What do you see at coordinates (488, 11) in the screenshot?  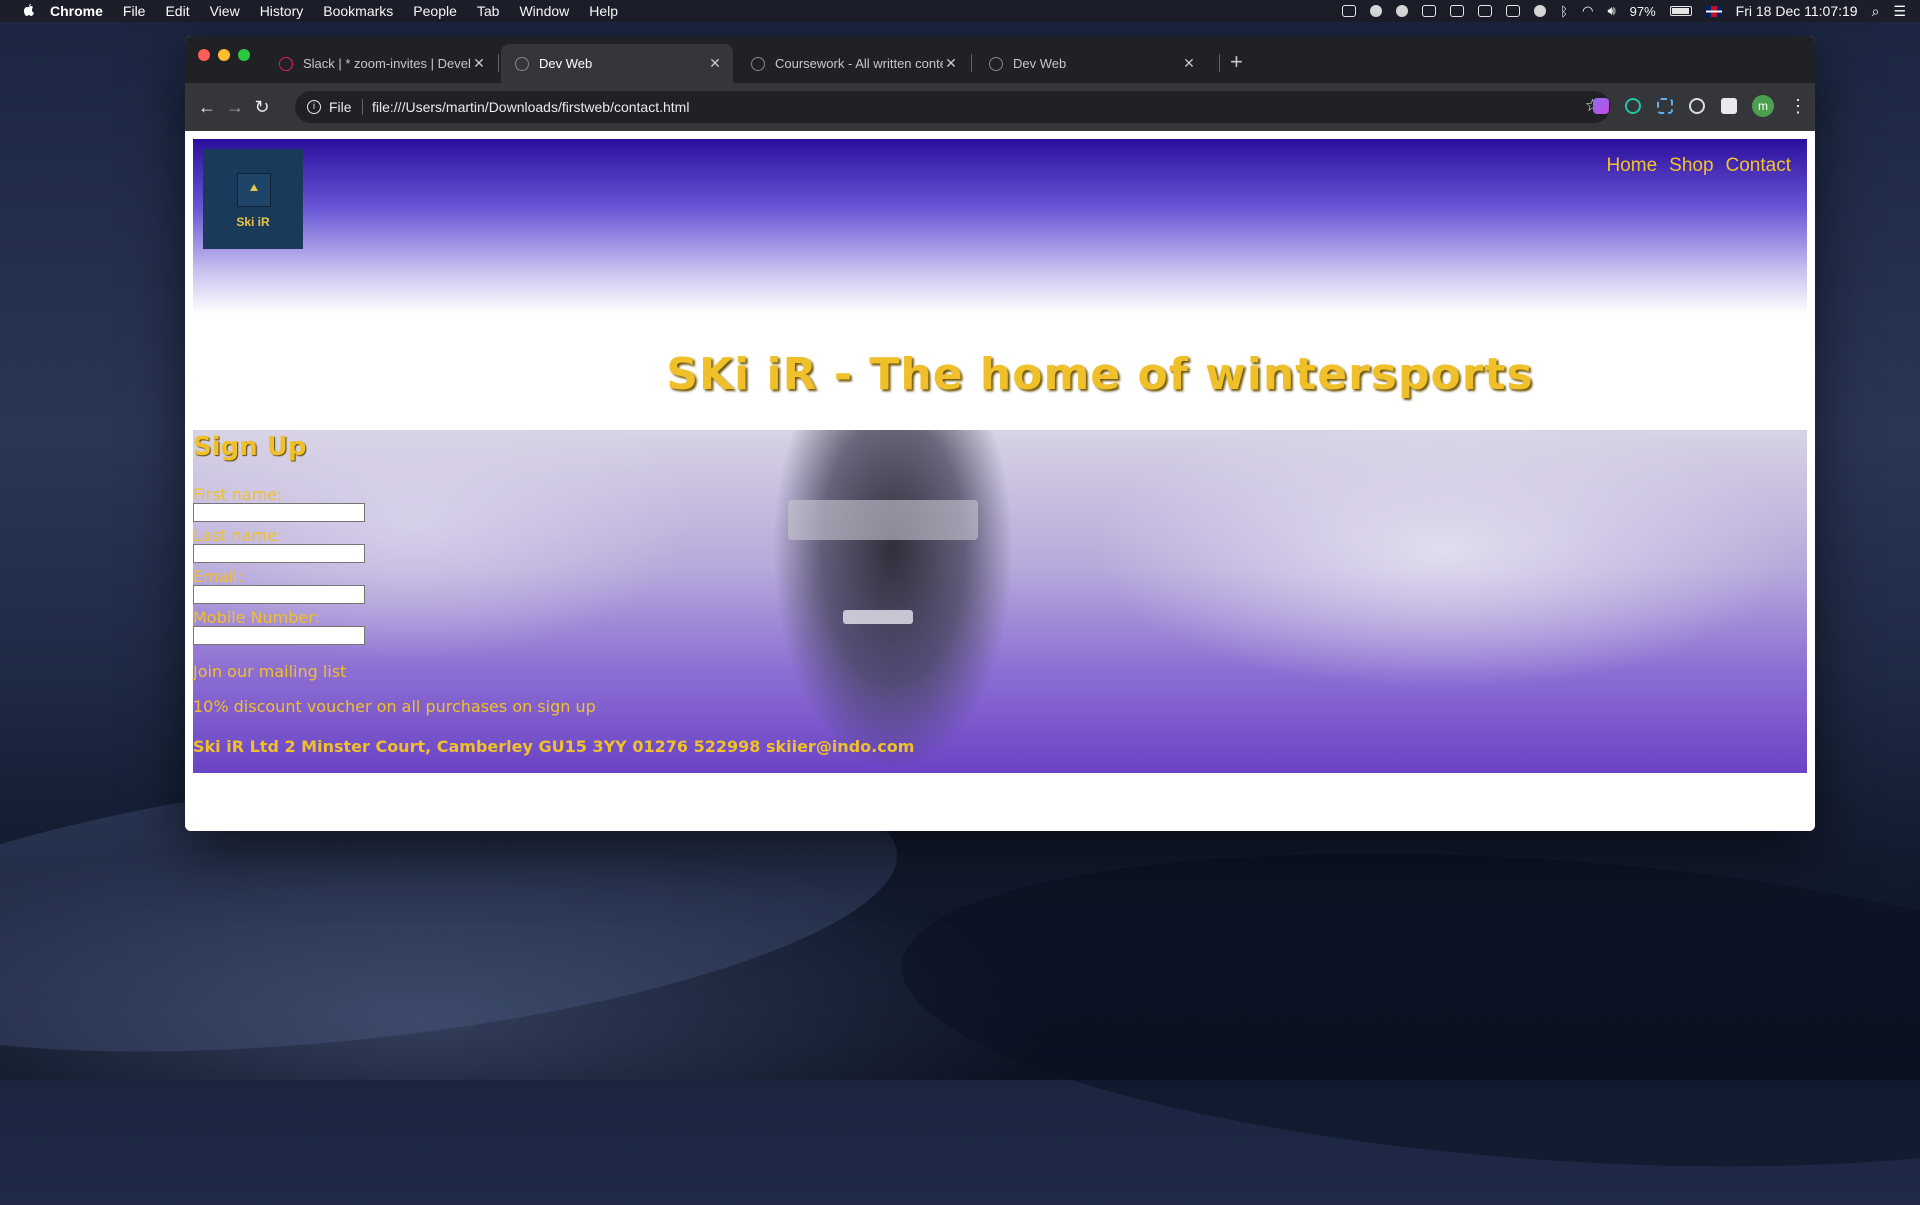 I see `menubar-tab: Tab` at bounding box center [488, 11].